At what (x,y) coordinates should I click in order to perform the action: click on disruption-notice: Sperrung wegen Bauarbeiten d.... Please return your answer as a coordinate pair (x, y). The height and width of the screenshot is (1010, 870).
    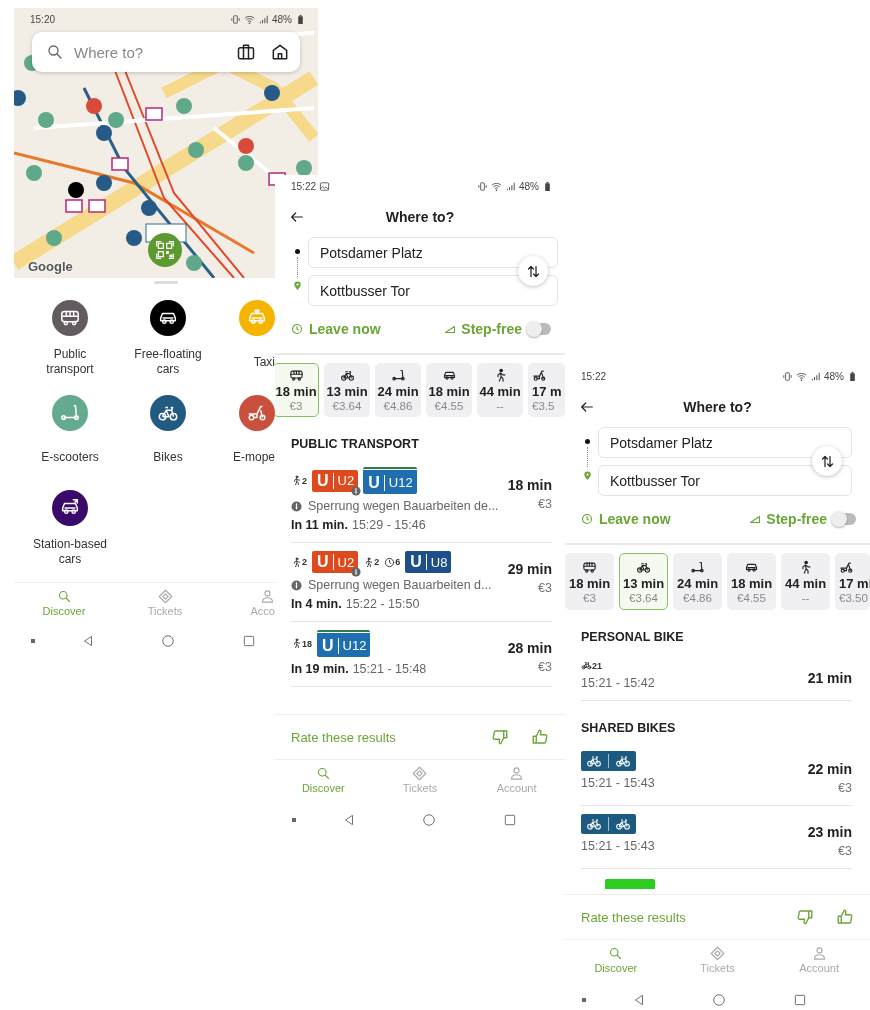
    Looking at the image, I should click on (400, 585).